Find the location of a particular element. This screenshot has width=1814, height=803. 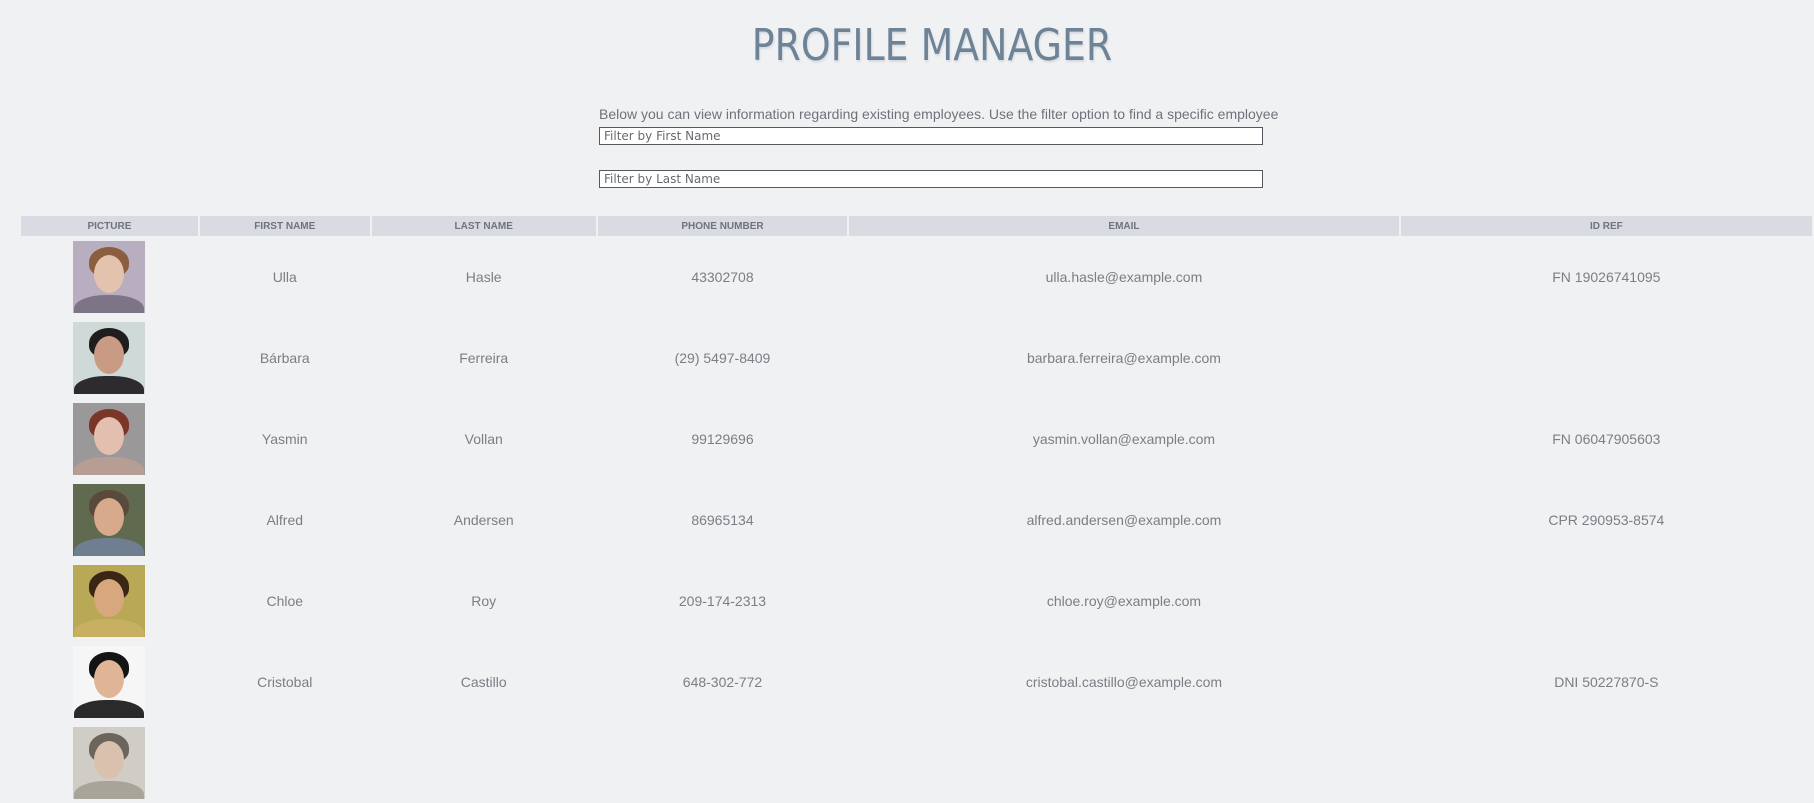

cell-phone-number: 209-174-2313 is located at coordinates (722, 600).